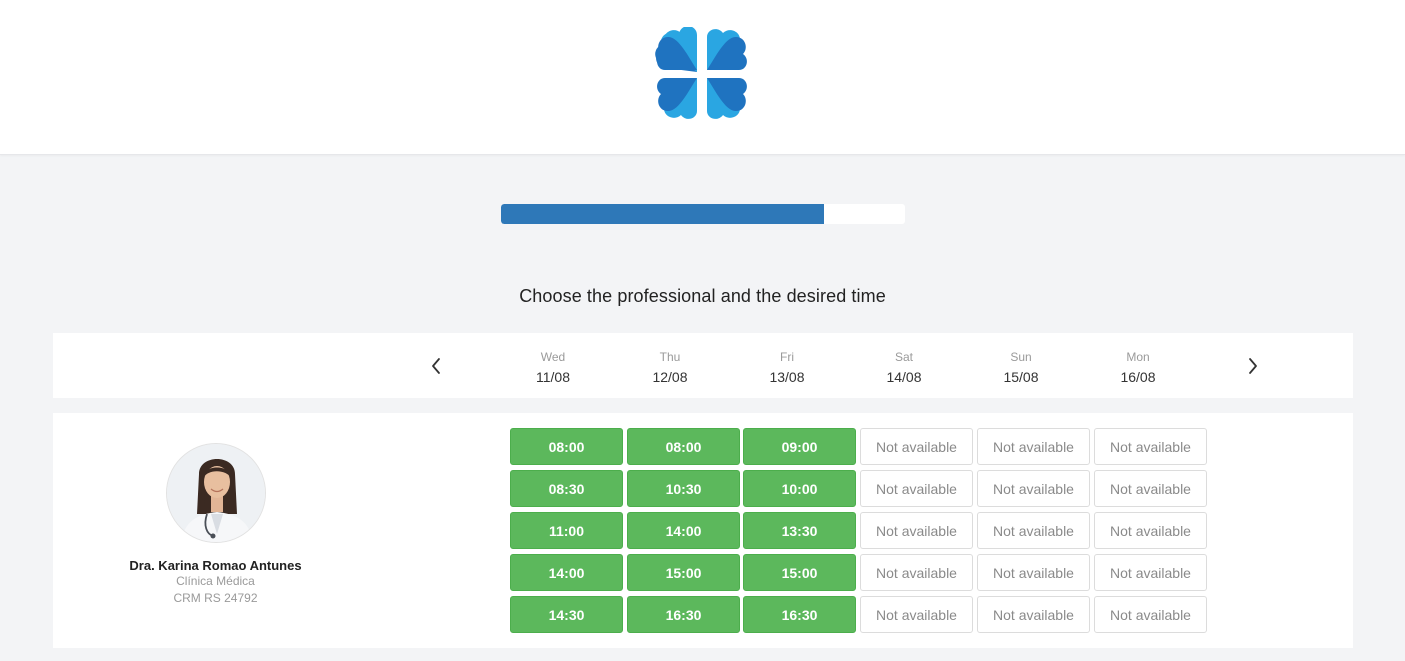 This screenshot has height=661, width=1405. What do you see at coordinates (215, 581) in the screenshot?
I see `professional-specialty: Clínica Médica` at bounding box center [215, 581].